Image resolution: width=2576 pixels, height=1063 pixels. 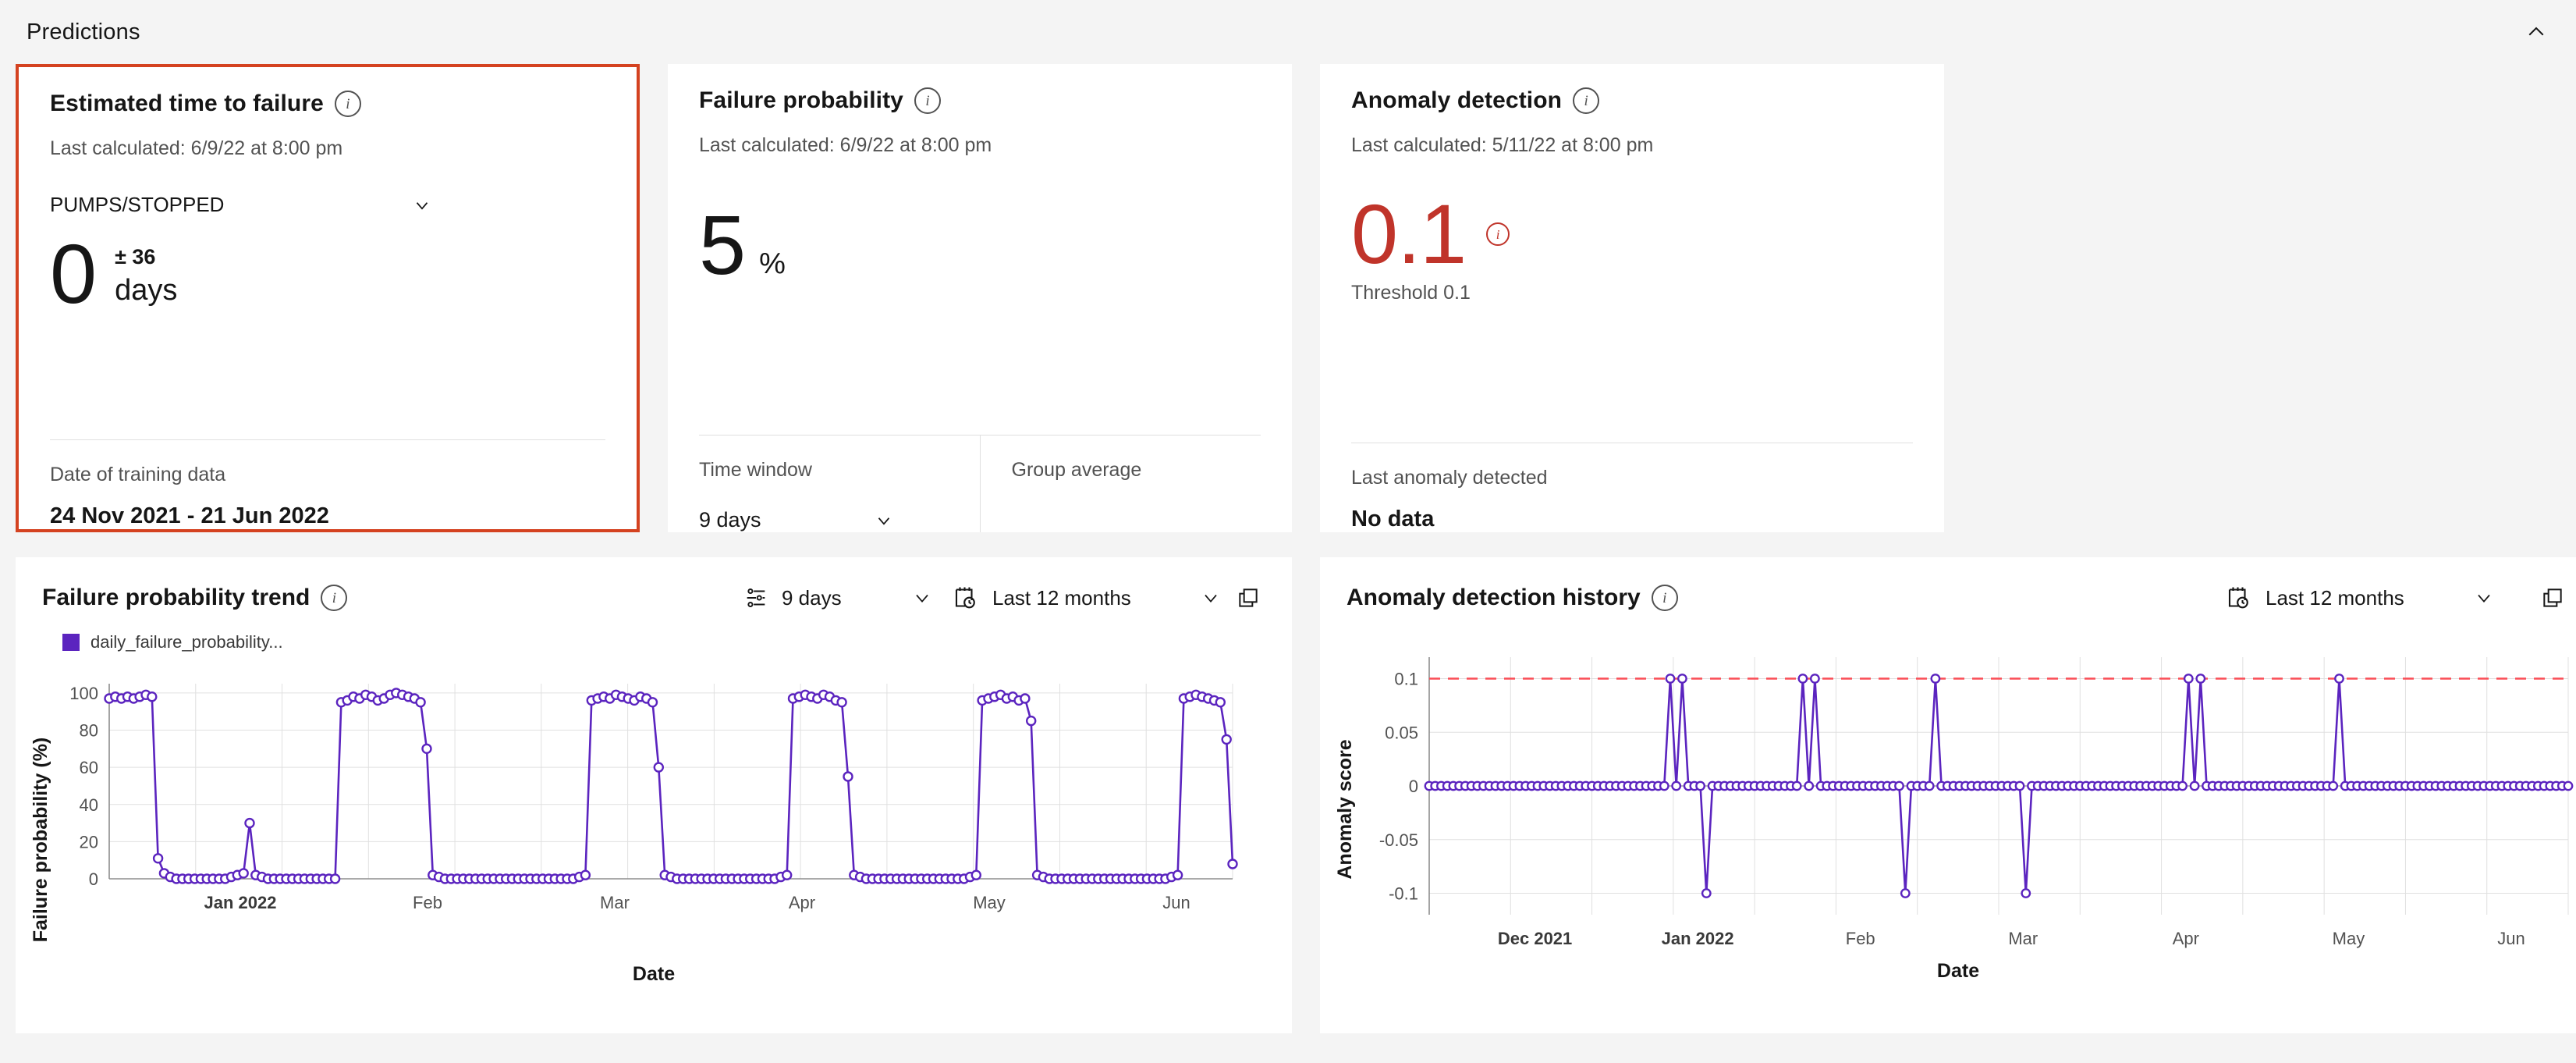 I want to click on card-body: 5 %, so click(x=980, y=296).